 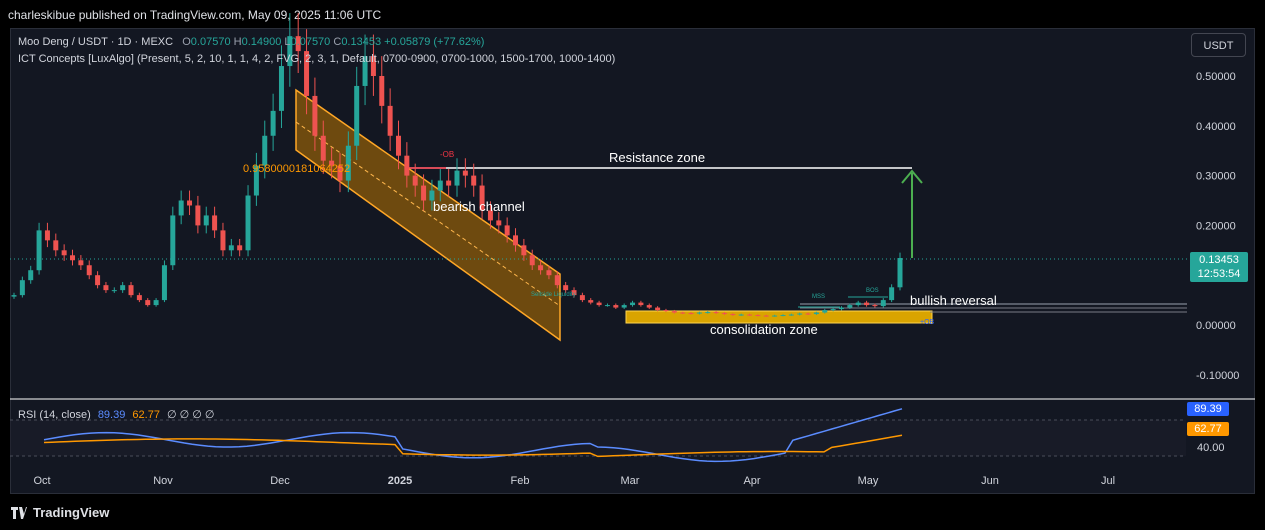 I want to click on bos-label: BOS, so click(x=872, y=291).